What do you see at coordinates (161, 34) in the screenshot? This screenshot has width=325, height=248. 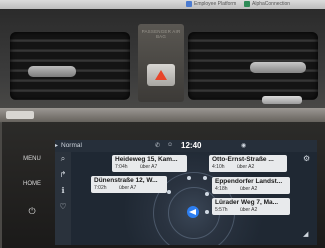 I see `airbag-label: PASSENGER AIR BAG` at bounding box center [161, 34].